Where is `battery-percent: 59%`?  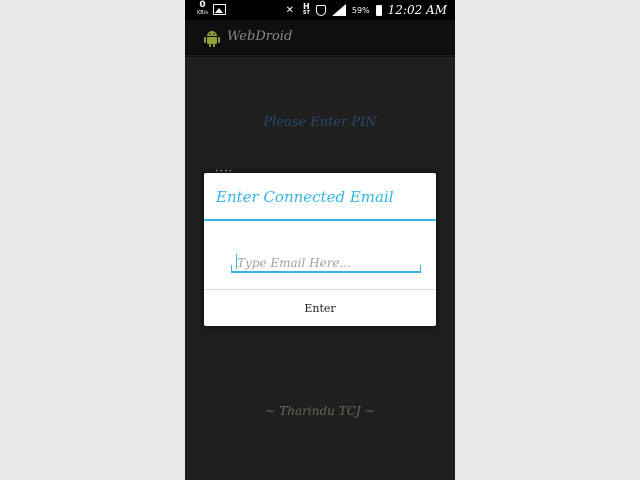
battery-percent: 59% is located at coordinates (360, 10).